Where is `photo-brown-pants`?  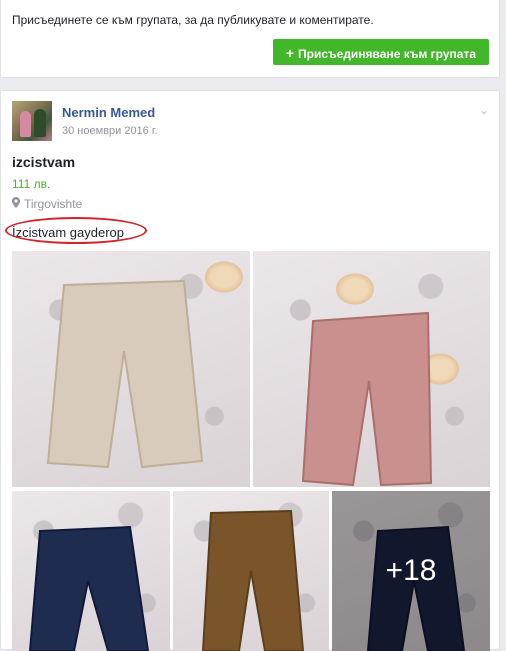
photo-brown-pants is located at coordinates (251, 571).